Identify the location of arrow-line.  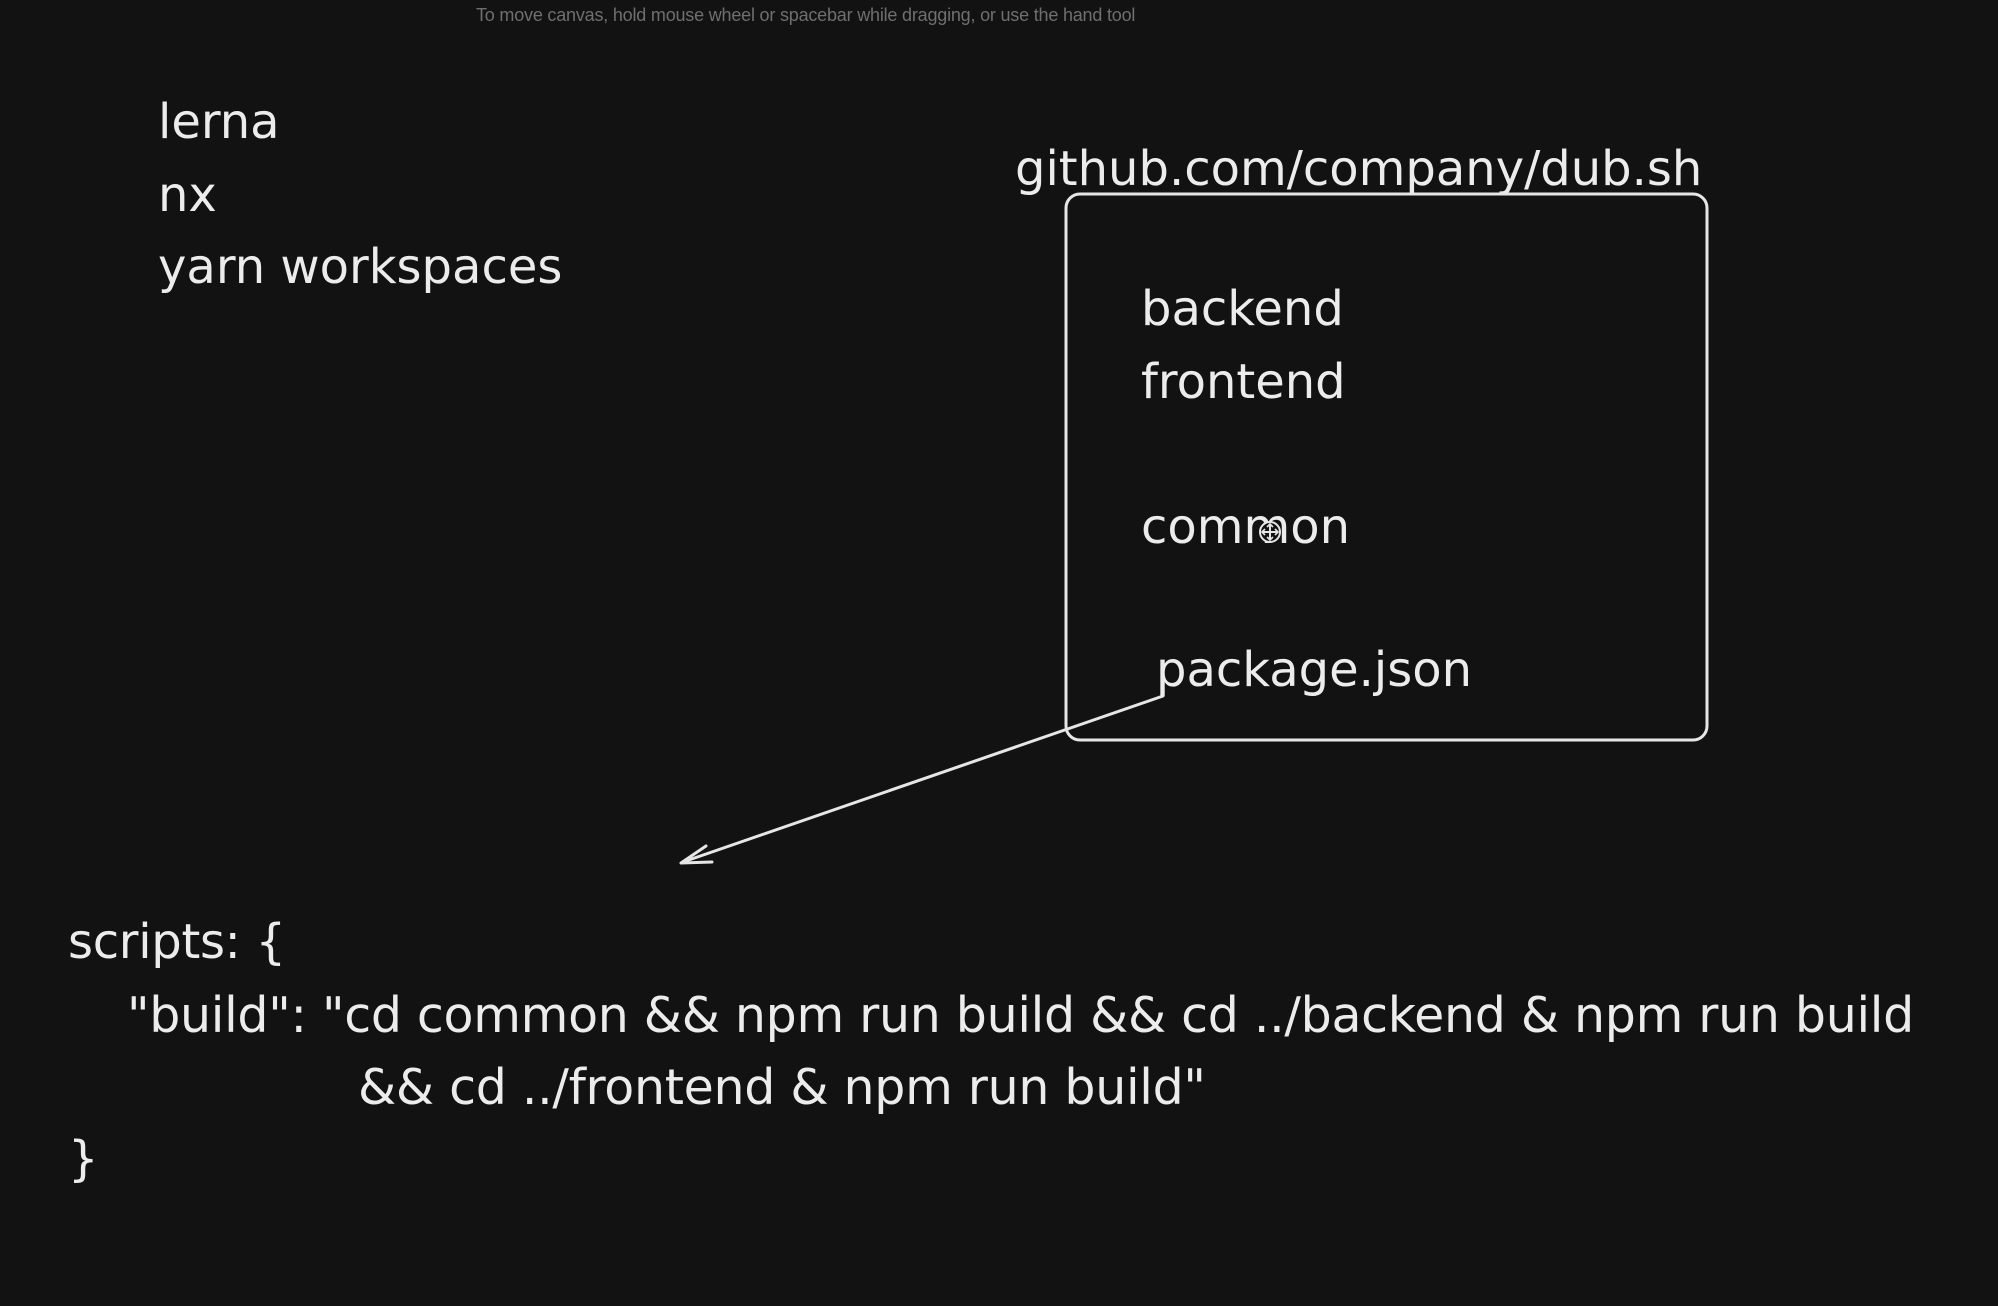
(923, 779).